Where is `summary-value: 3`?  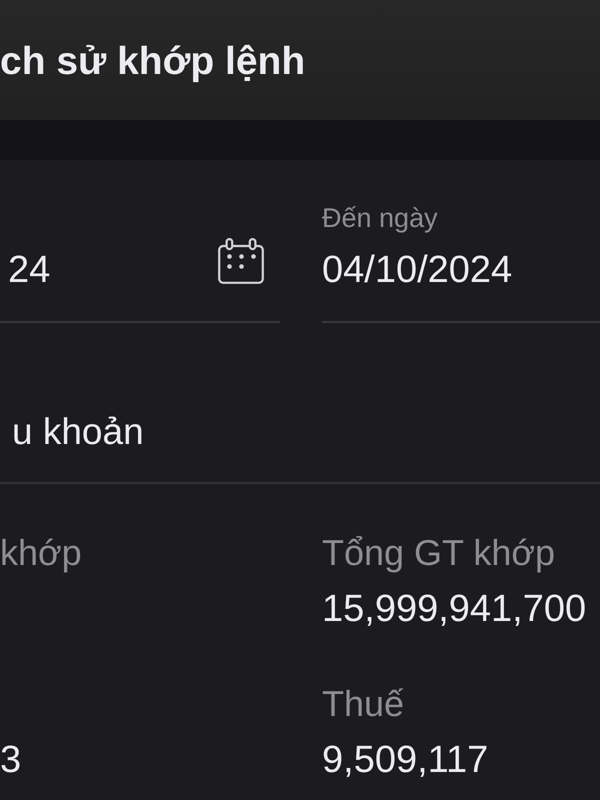 summary-value: 3 is located at coordinates (11, 760).